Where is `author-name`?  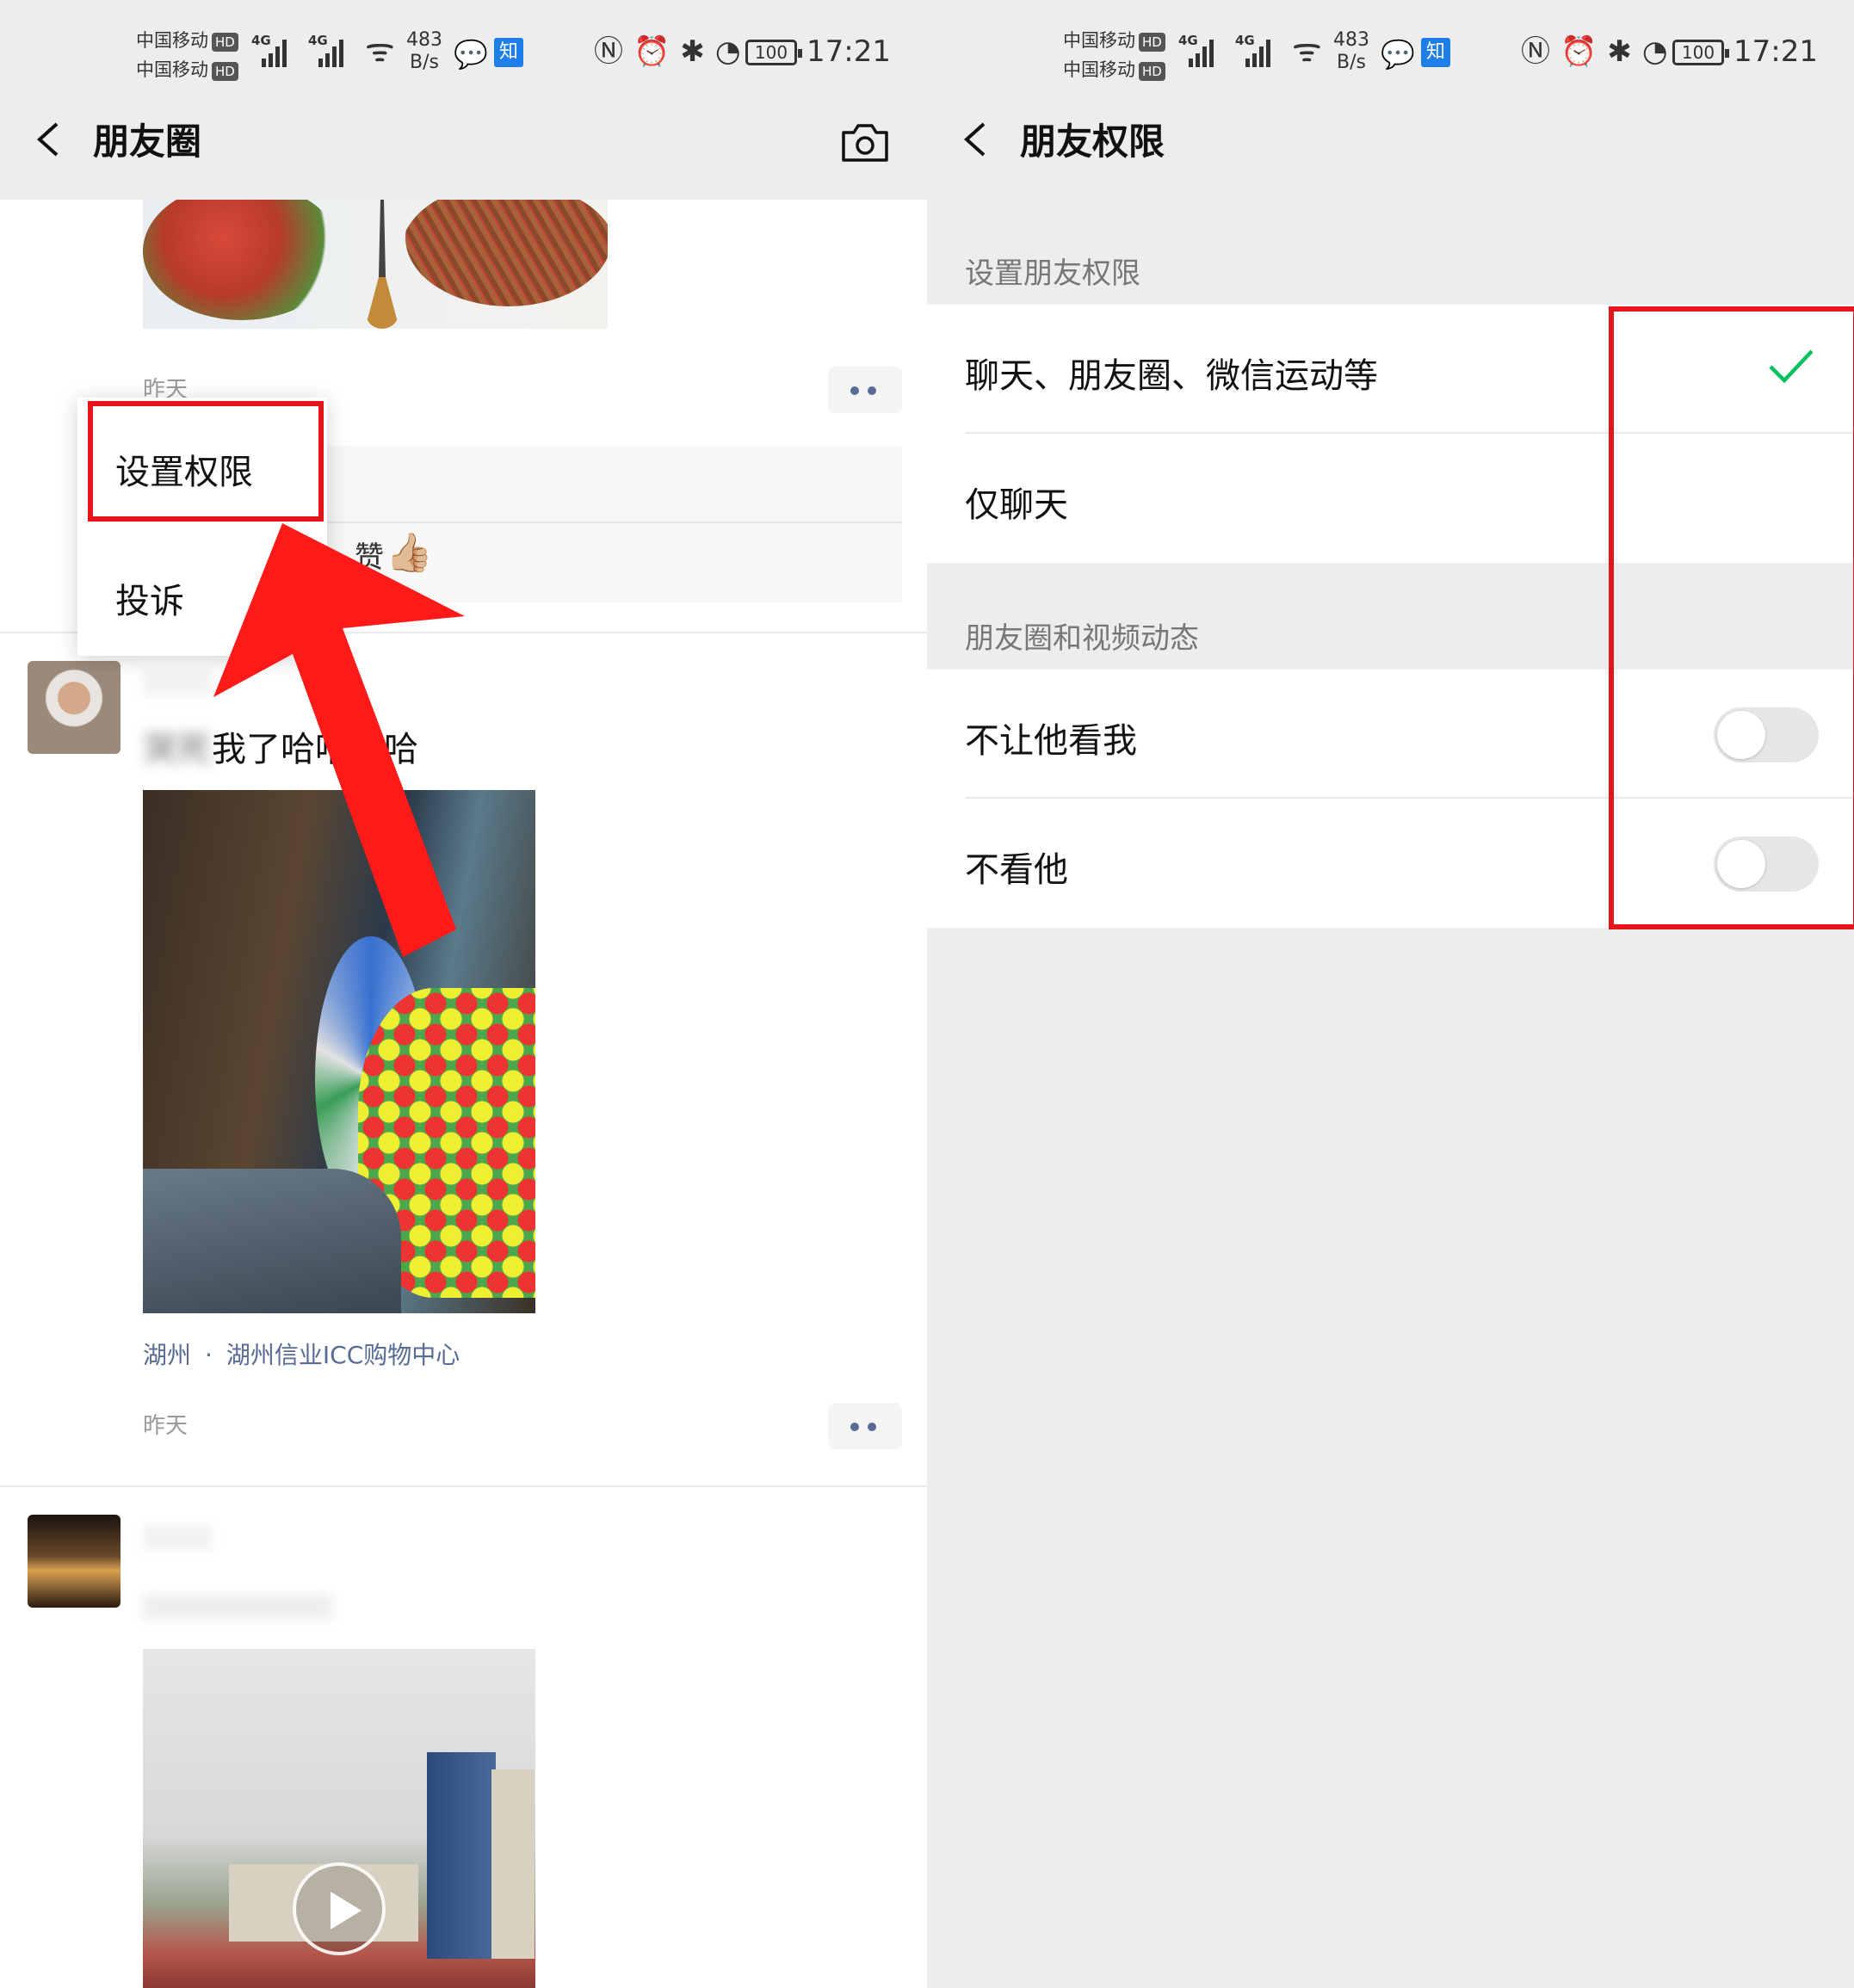
author-name is located at coordinates (178, 1538).